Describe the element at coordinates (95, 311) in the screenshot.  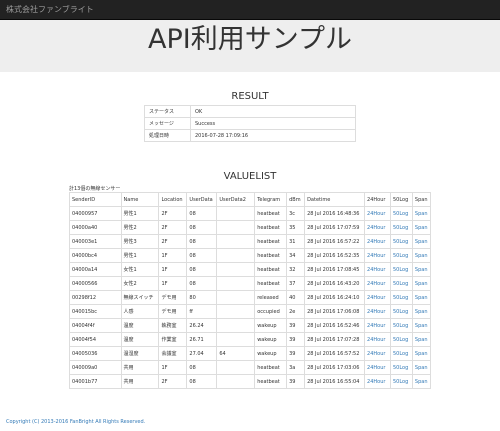
I see `table-cell: 040015bc` at that location.